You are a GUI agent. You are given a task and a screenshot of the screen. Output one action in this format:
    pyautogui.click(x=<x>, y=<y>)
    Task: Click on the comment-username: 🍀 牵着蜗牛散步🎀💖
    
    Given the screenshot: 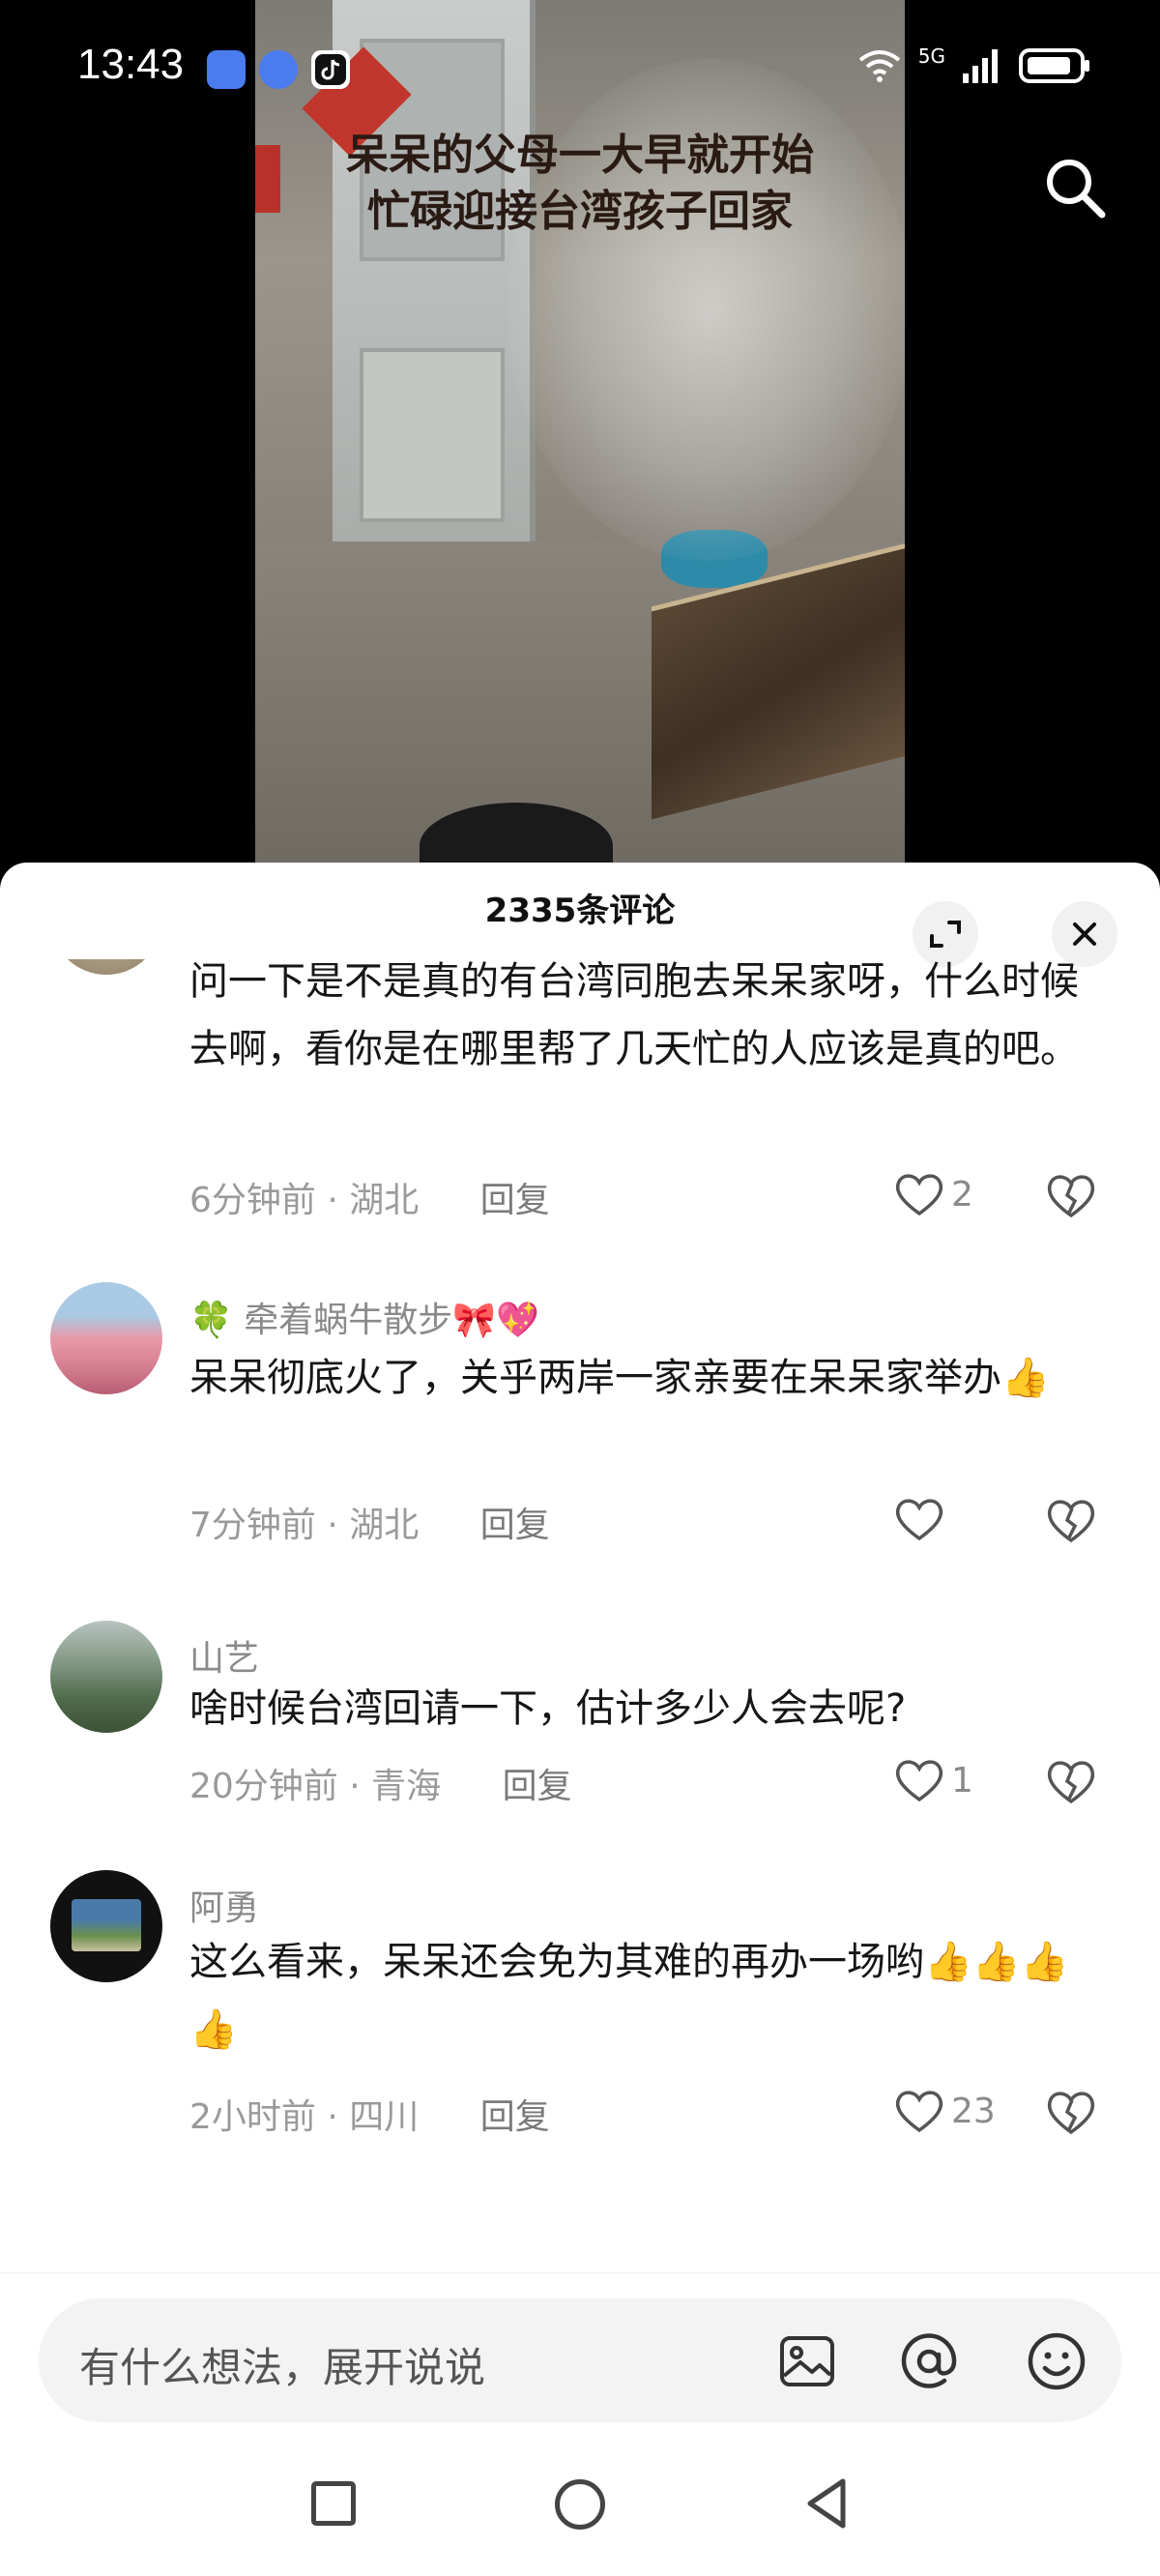 What is the action you would take?
    pyautogui.click(x=364, y=1317)
    